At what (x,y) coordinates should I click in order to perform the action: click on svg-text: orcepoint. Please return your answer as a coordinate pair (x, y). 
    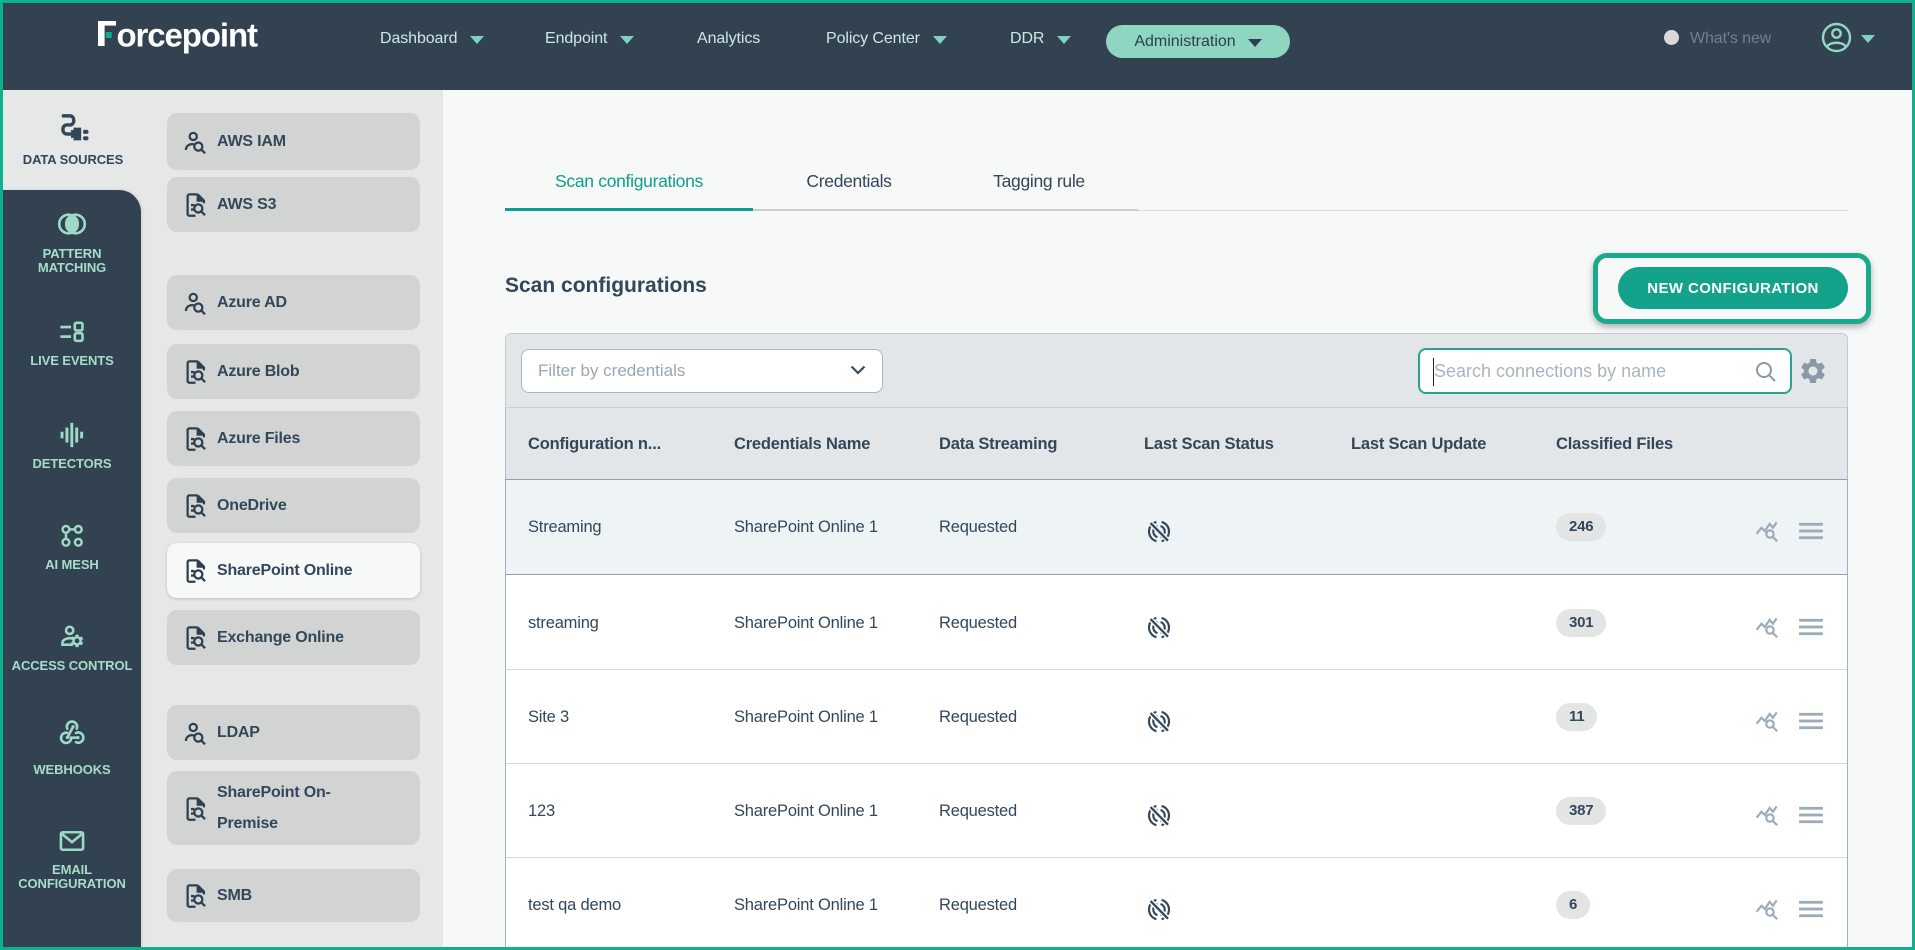
    Looking at the image, I should click on (188, 35).